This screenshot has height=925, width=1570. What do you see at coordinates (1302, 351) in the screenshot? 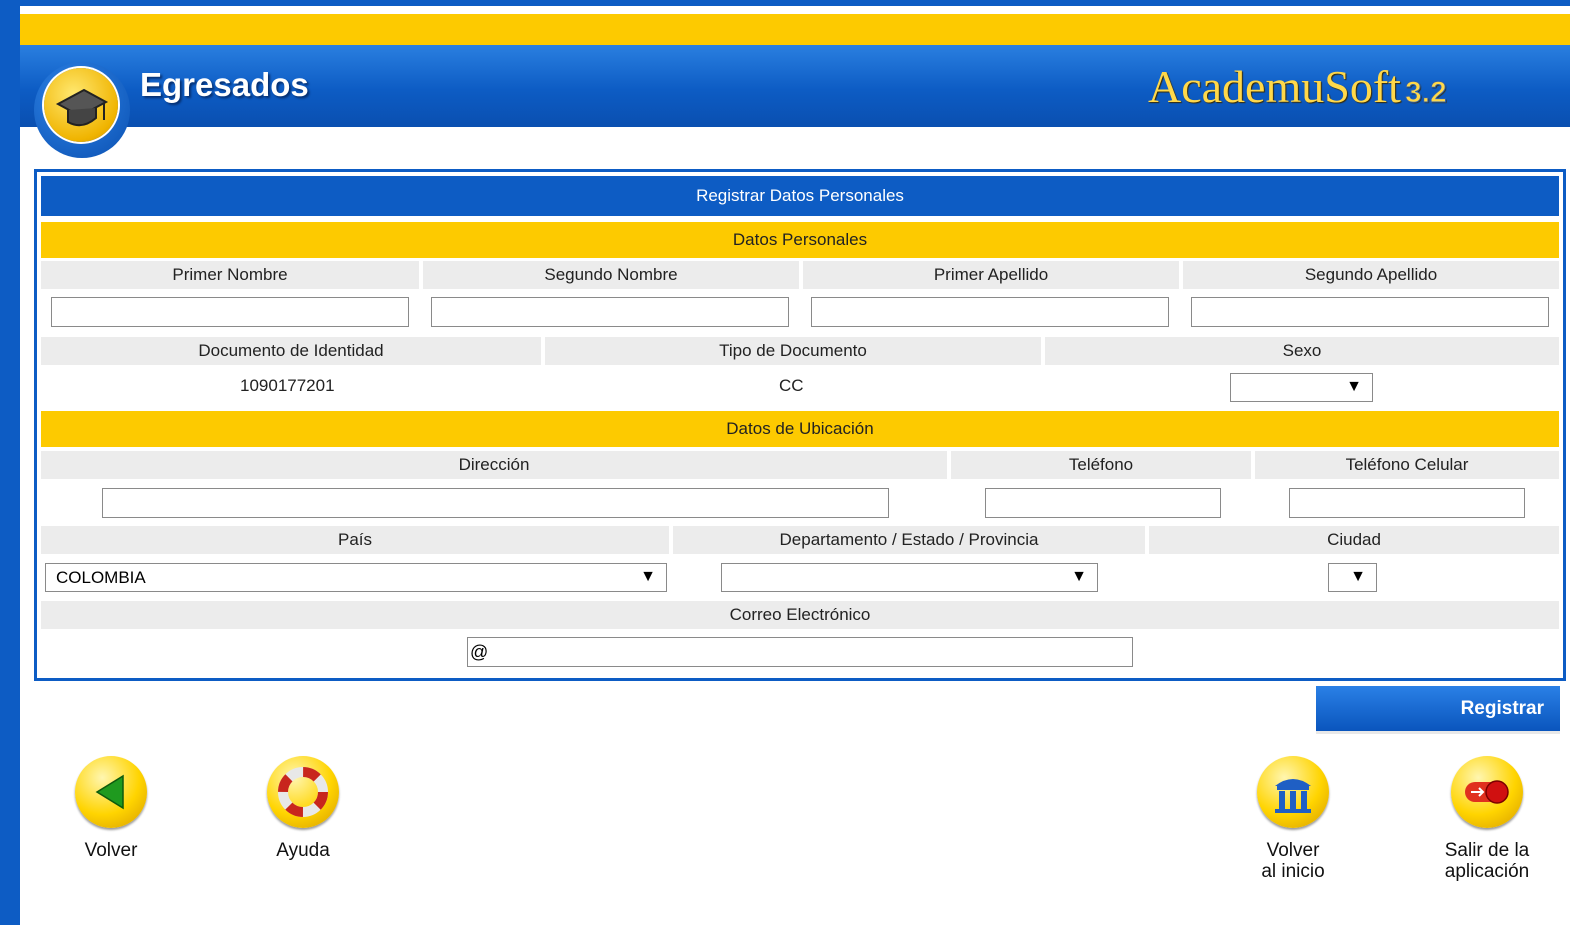
I see `label-sexo: Sexo` at bounding box center [1302, 351].